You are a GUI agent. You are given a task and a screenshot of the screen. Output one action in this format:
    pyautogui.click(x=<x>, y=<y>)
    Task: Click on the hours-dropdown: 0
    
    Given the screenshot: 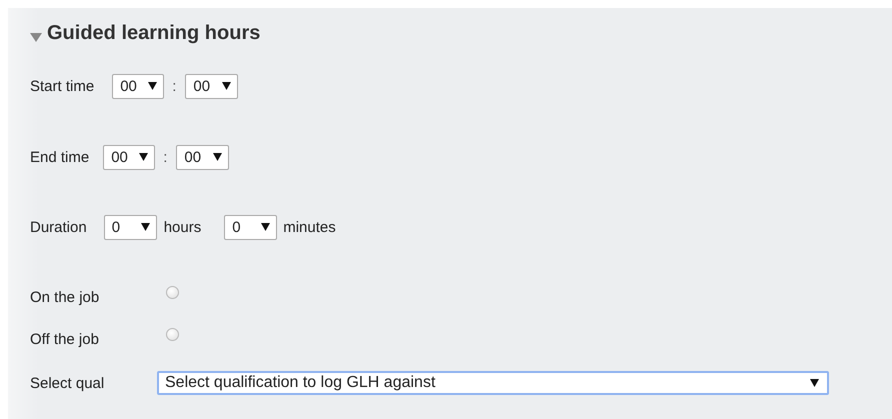 What is the action you would take?
    pyautogui.click(x=130, y=227)
    